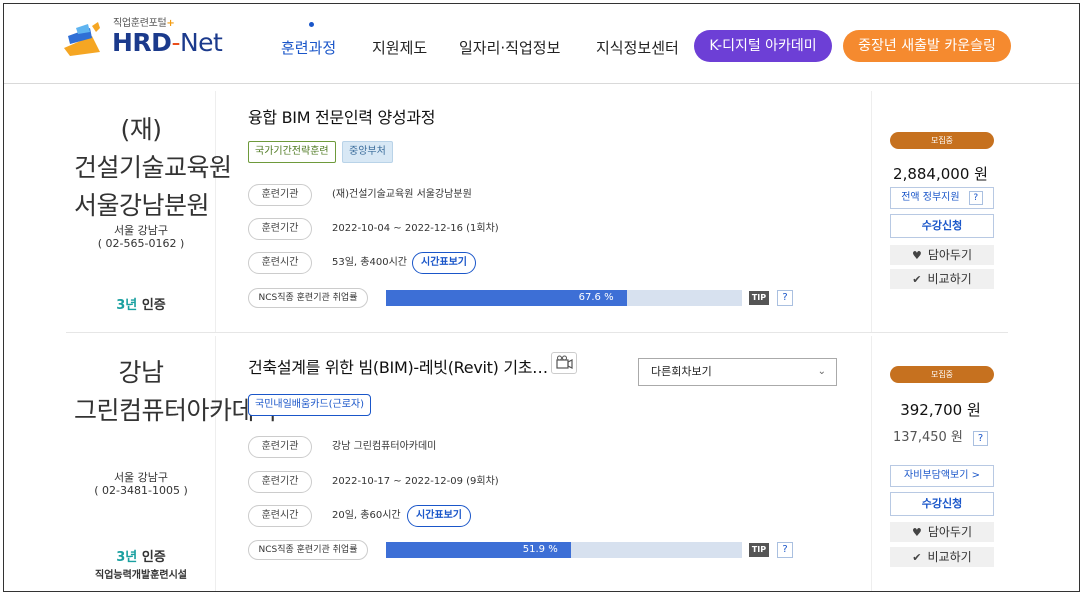 The height and width of the screenshot is (595, 1083). Describe the element at coordinates (737, 372) in the screenshot. I see `other-rounds-select: 다른회차보기 ⌄` at that location.